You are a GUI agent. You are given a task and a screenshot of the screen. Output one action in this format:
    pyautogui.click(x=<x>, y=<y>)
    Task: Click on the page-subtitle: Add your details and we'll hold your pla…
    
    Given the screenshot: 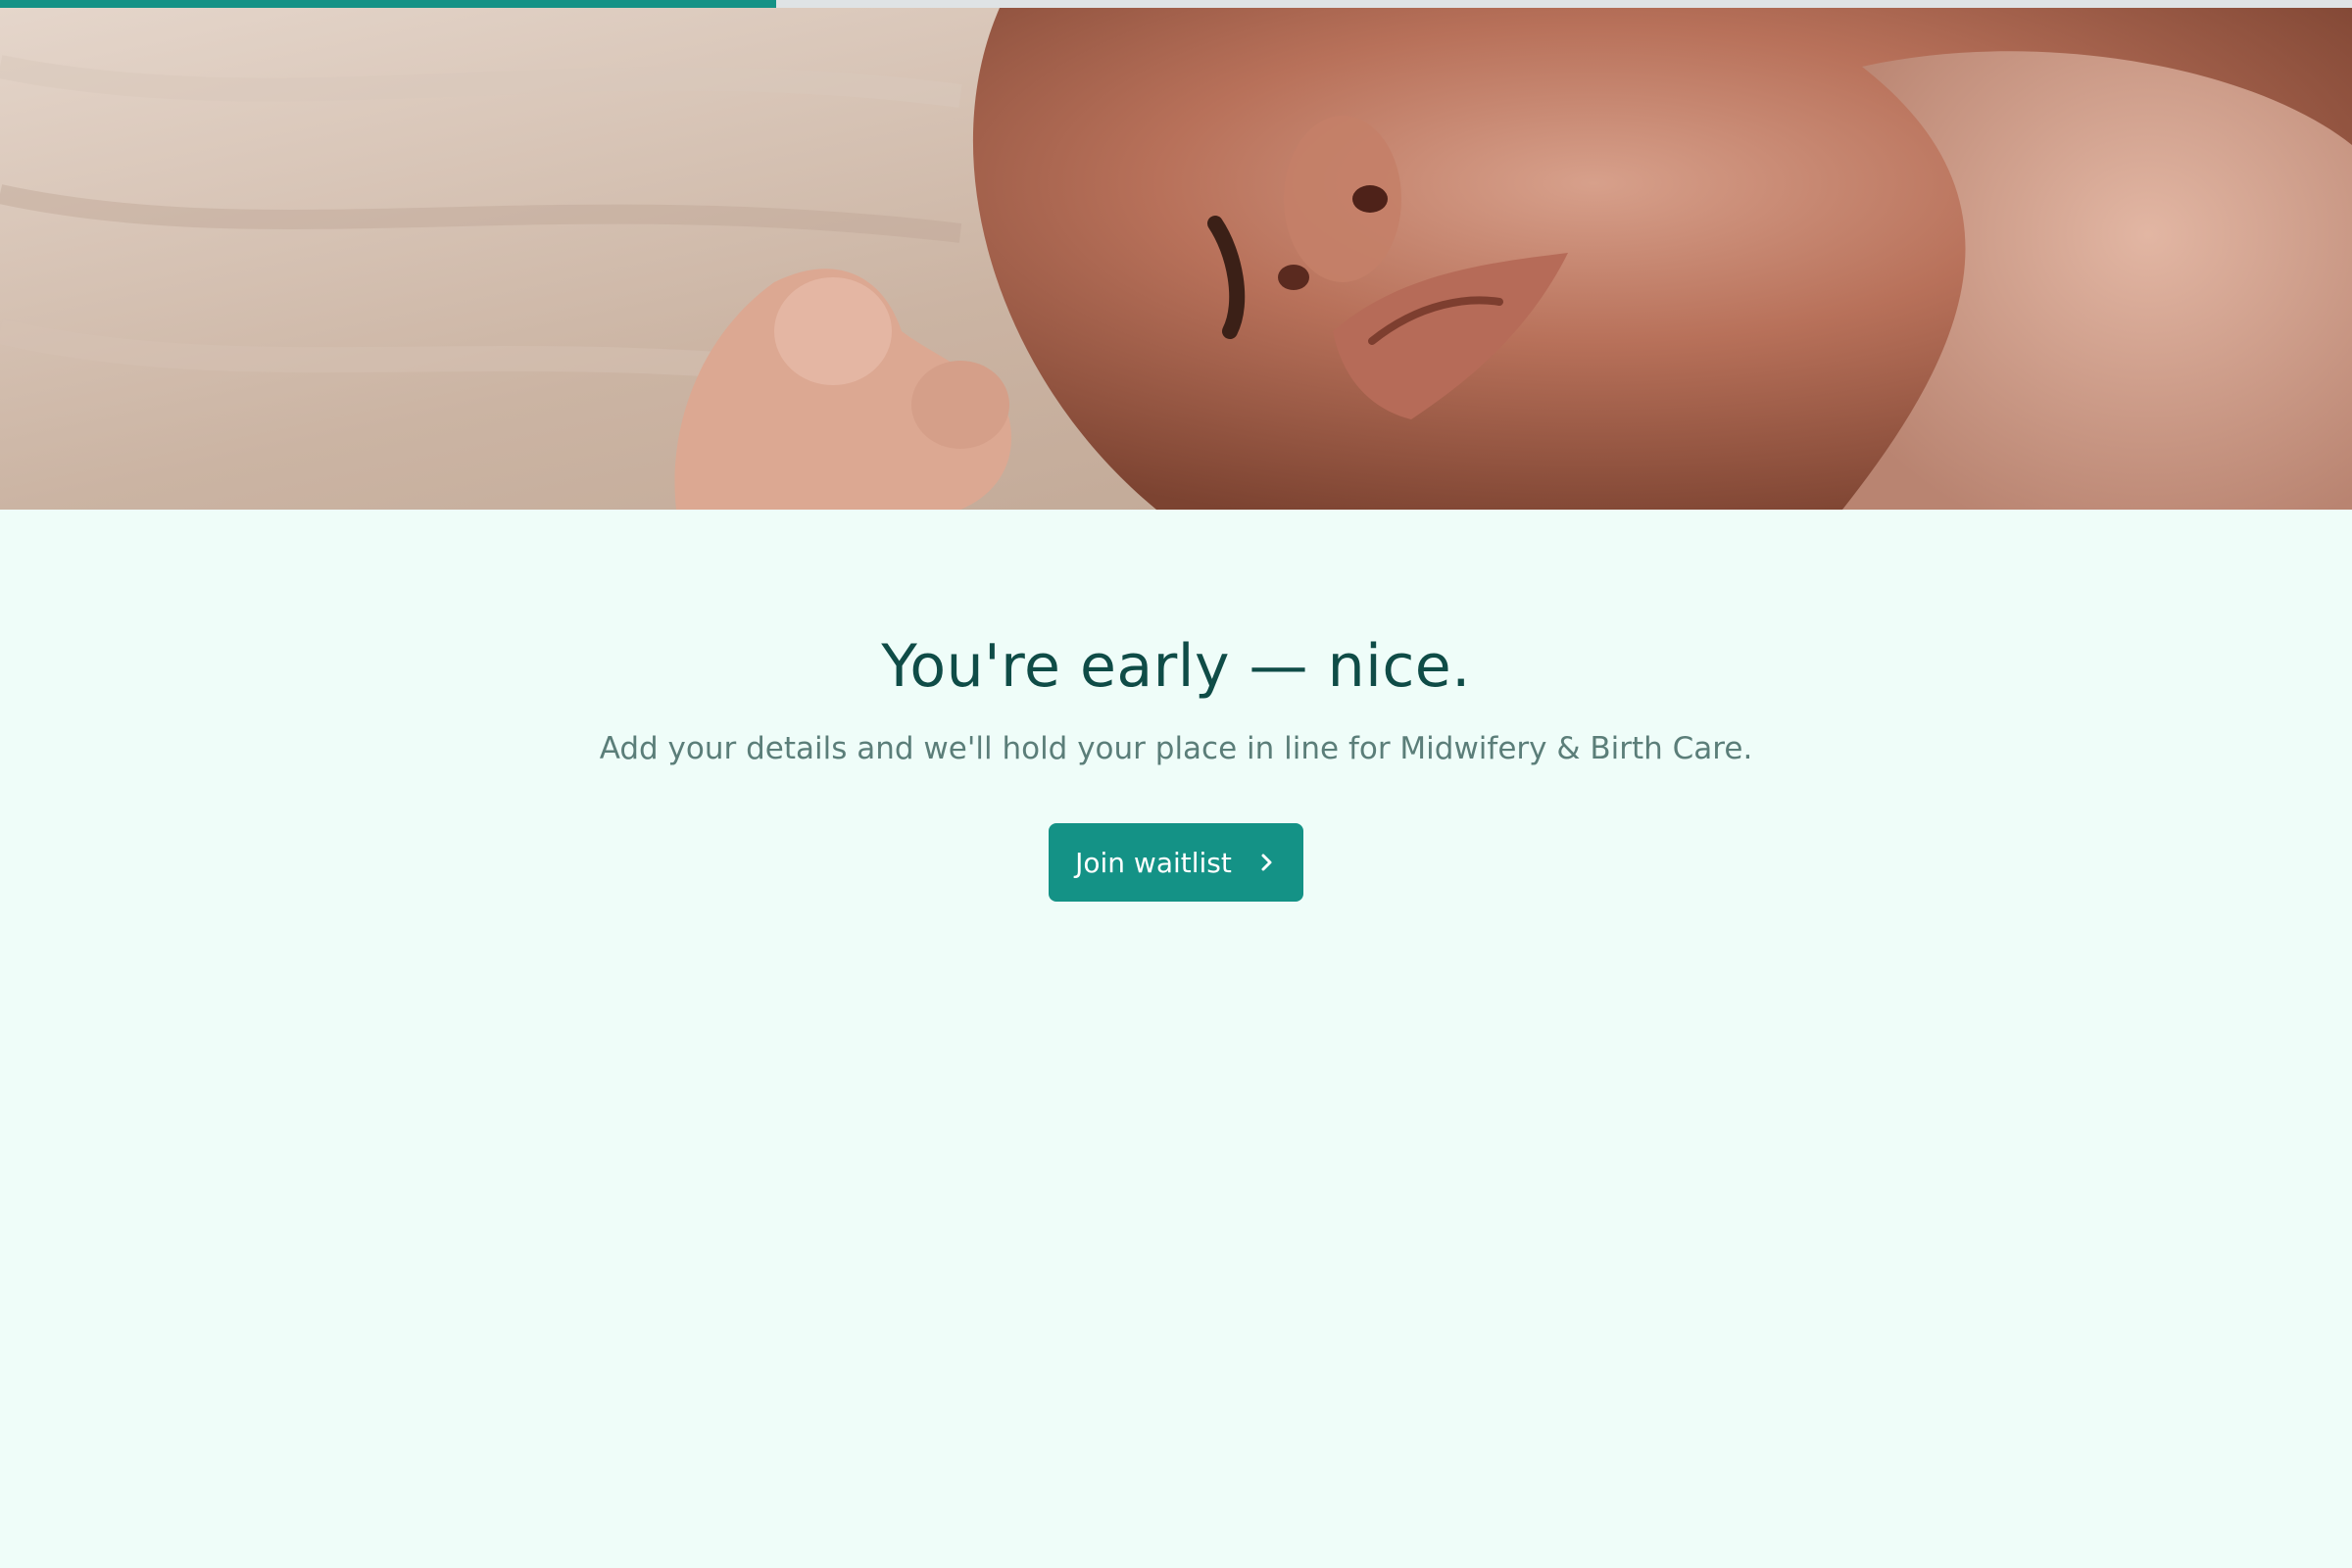 What is the action you would take?
    pyautogui.click(x=1176, y=748)
    